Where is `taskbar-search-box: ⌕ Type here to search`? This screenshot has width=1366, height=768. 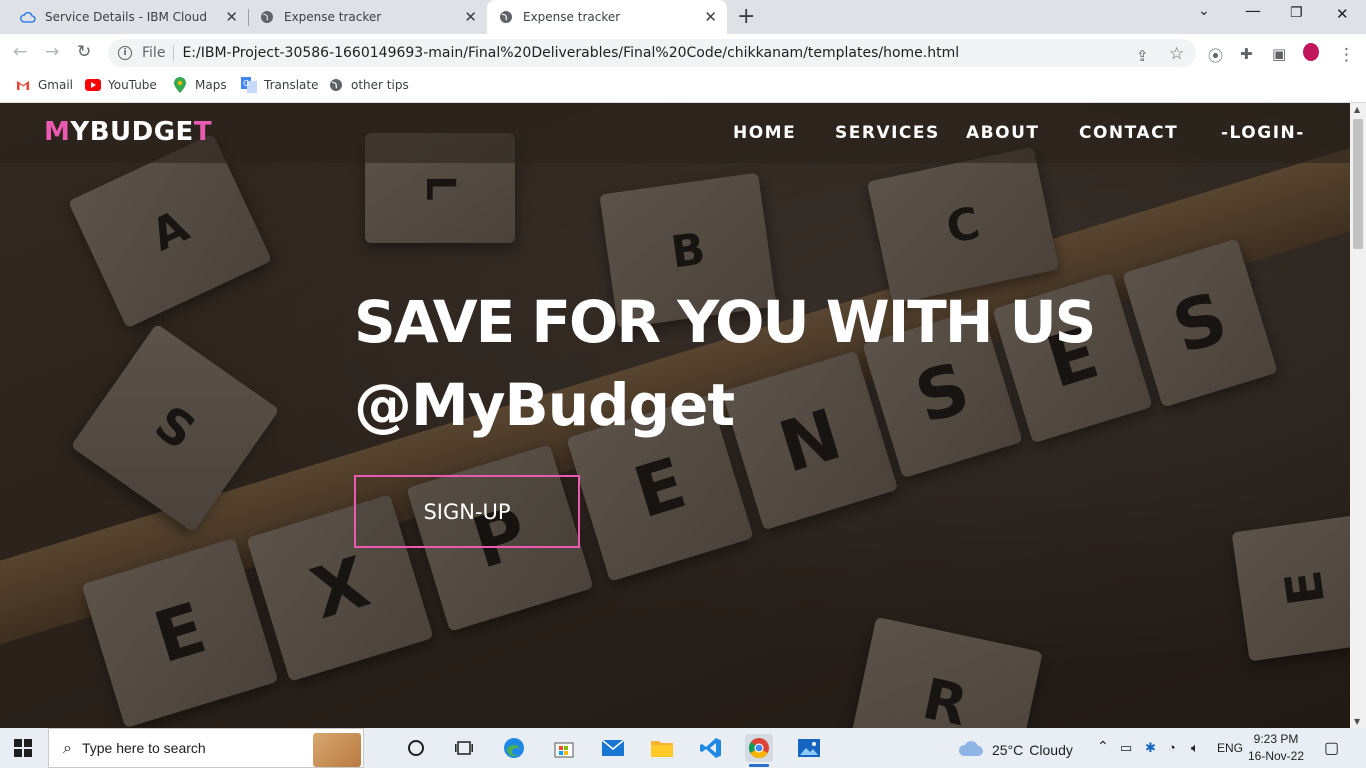
taskbar-search-box: ⌕ Type here to search is located at coordinates (206, 748).